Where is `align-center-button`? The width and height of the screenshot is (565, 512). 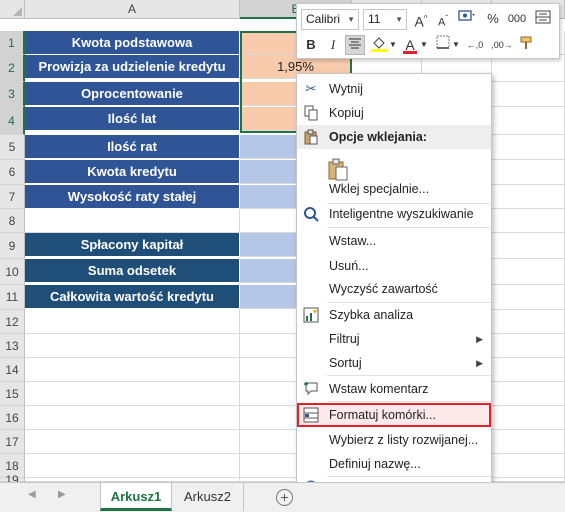 align-center-button is located at coordinates (355, 45).